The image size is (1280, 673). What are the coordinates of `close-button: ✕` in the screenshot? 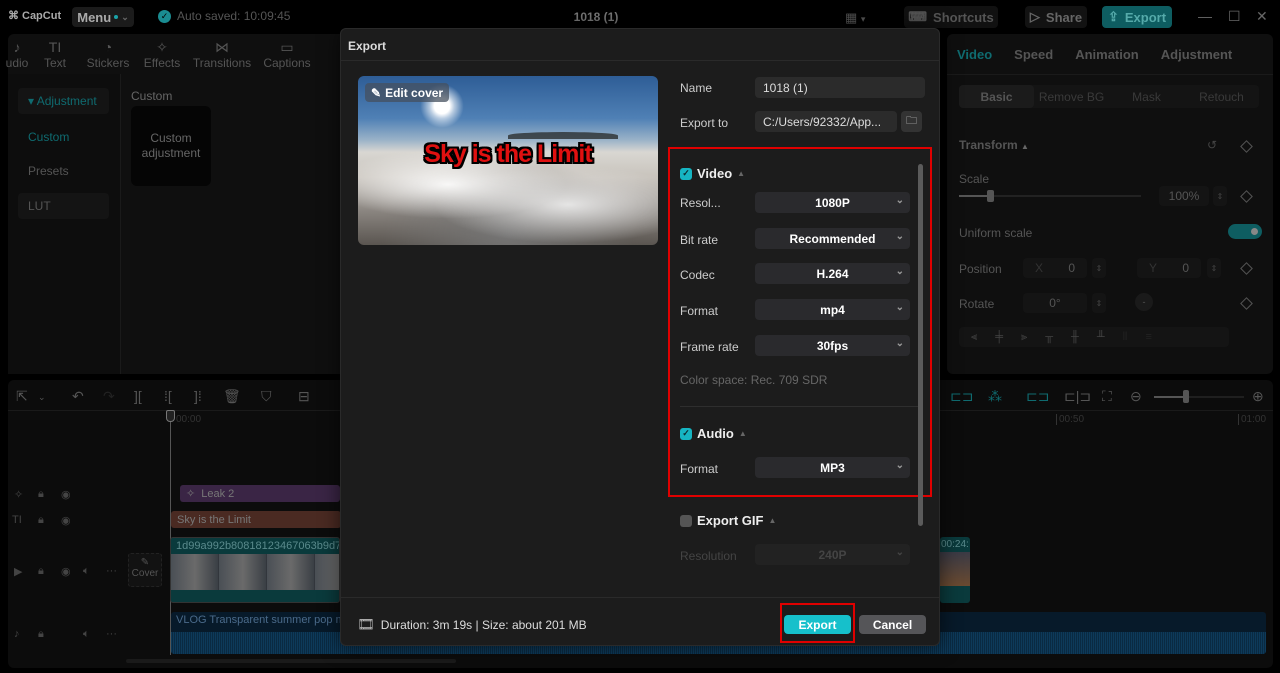 It's located at (1262, 16).